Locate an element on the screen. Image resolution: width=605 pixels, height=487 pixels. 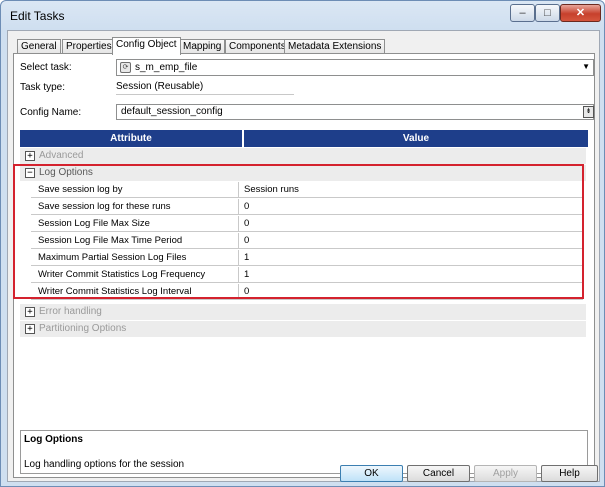
select-task-dropdown: ⟳ s_m_emp_file ▼ is located at coordinates (355, 67).